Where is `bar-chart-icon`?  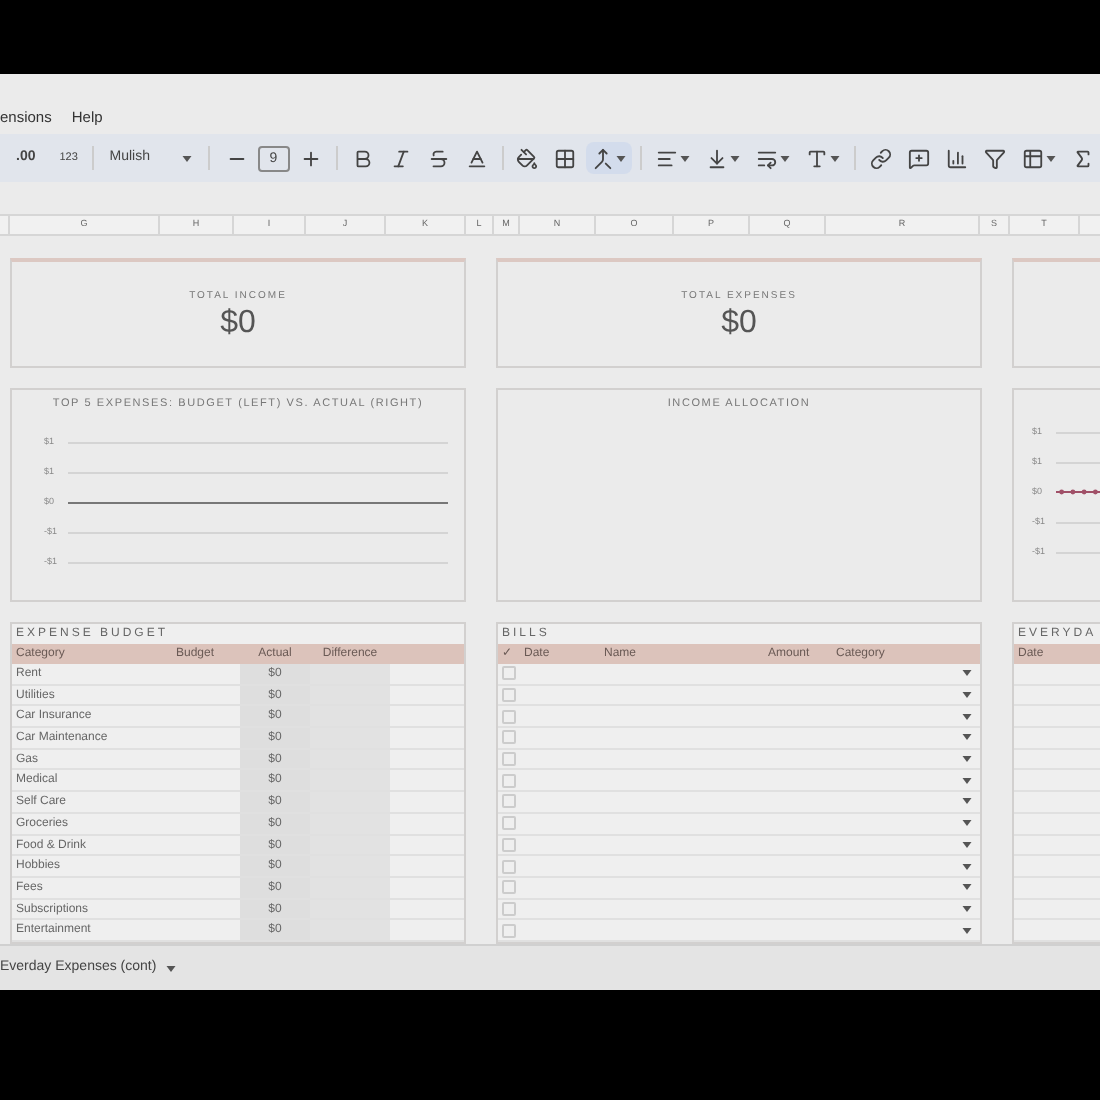 bar-chart-icon is located at coordinates (957, 158).